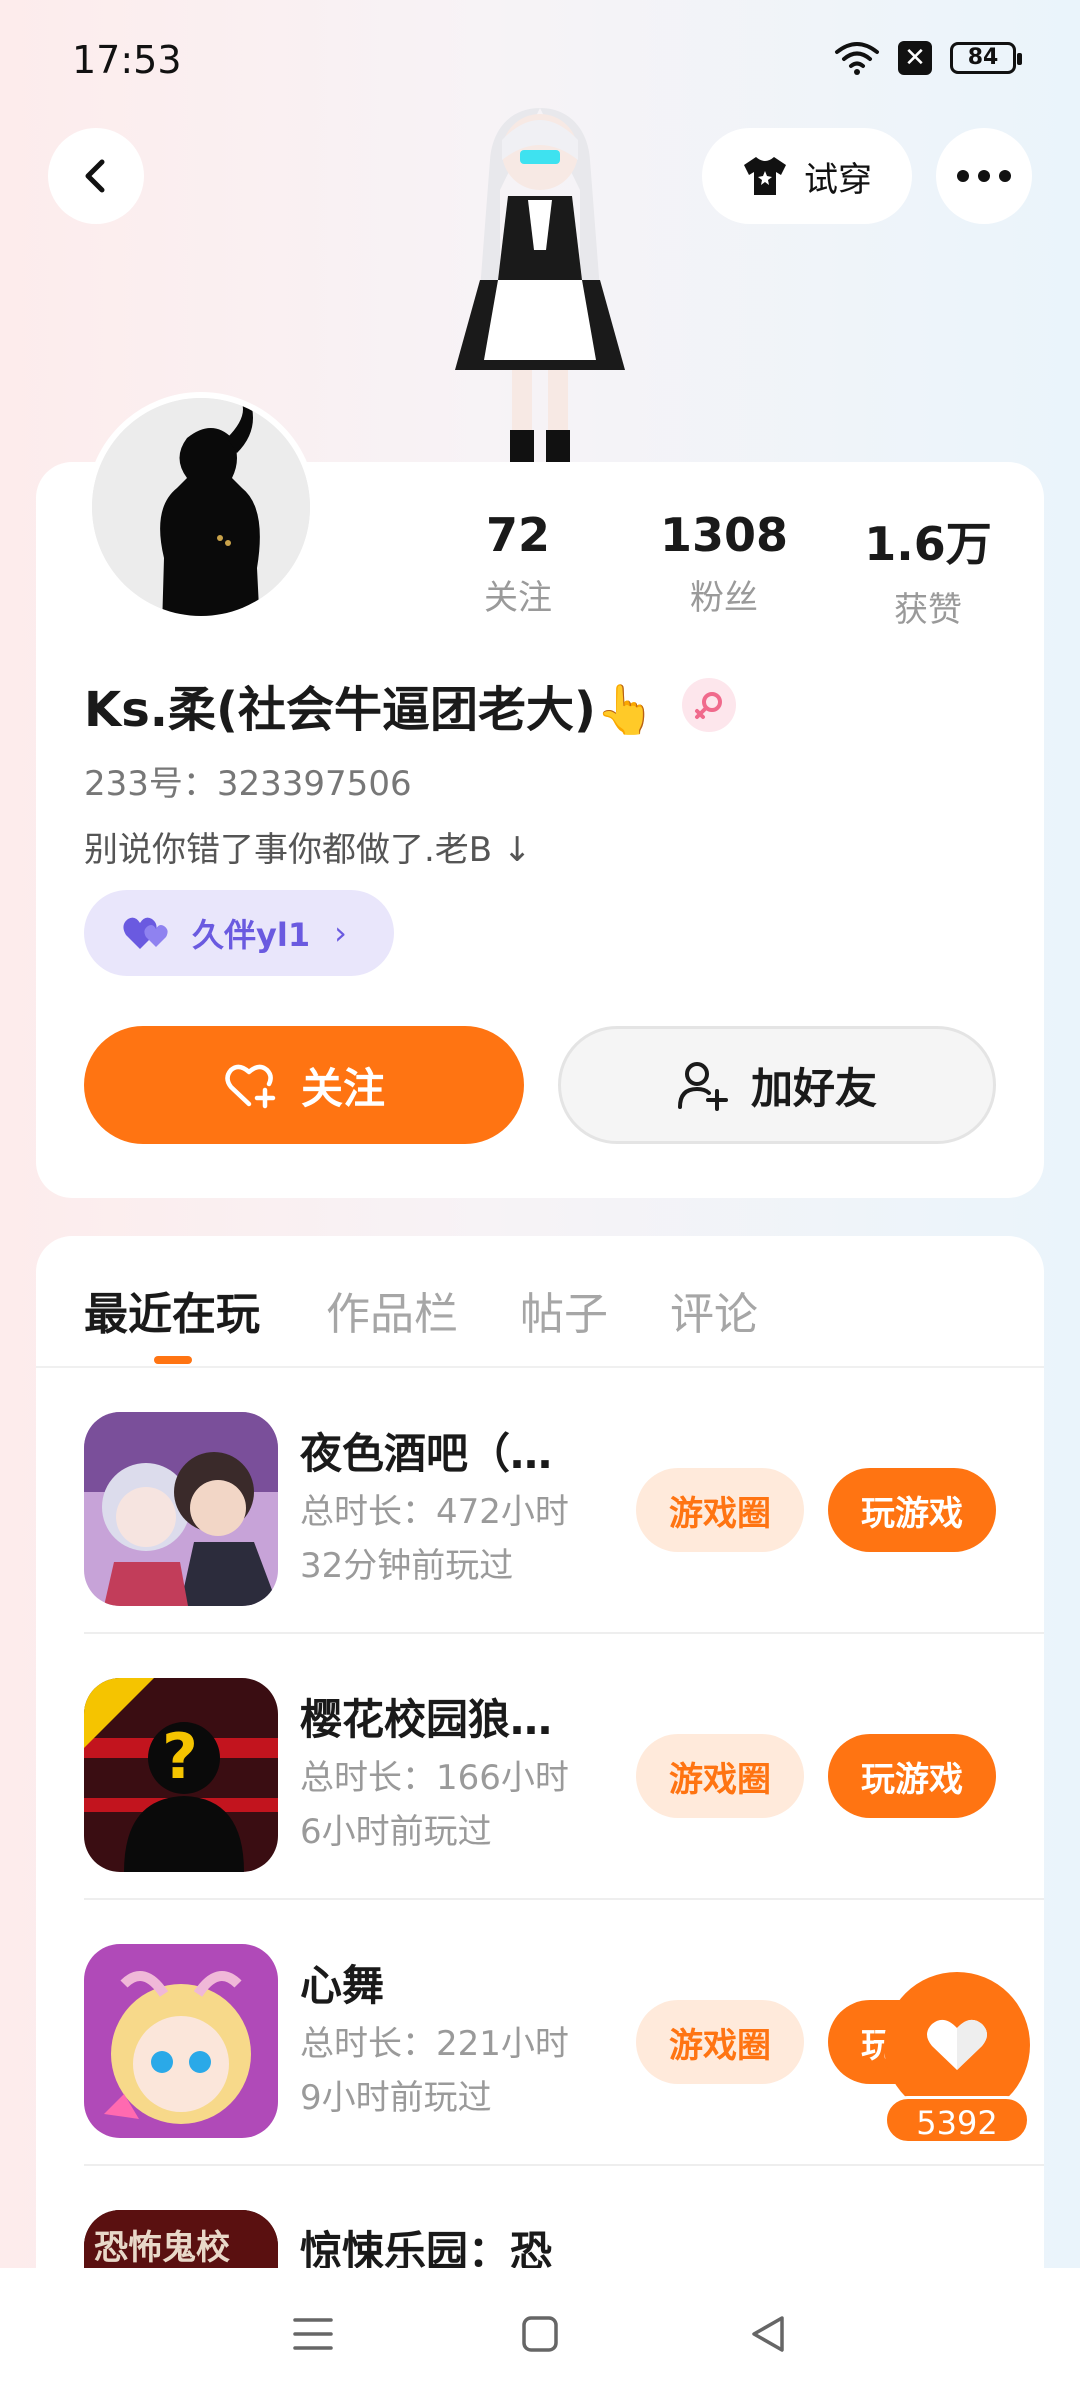 The width and height of the screenshot is (1080, 2400). What do you see at coordinates (392, 1310) in the screenshot?
I see `tab-works: 作品栏` at bounding box center [392, 1310].